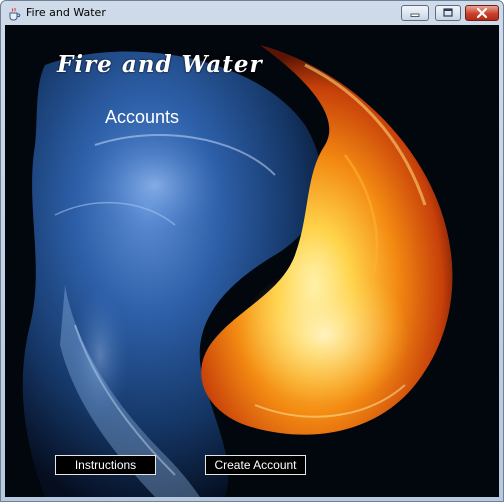 The height and width of the screenshot is (502, 504). I want to click on minimize-icon, so click(415, 15).